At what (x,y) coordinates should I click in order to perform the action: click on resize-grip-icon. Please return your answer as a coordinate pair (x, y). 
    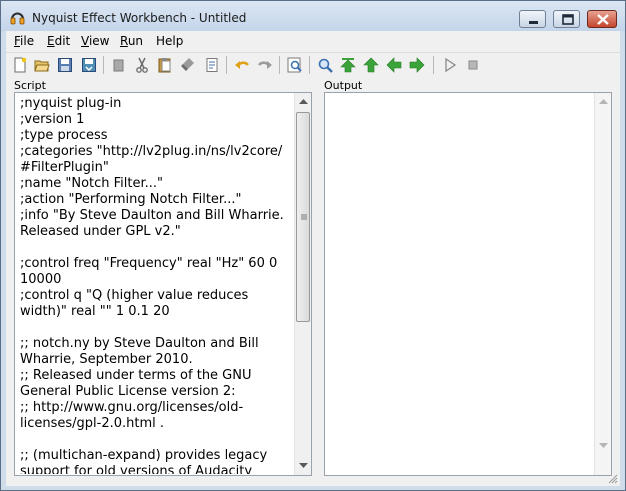
    Looking at the image, I should click on (613, 479).